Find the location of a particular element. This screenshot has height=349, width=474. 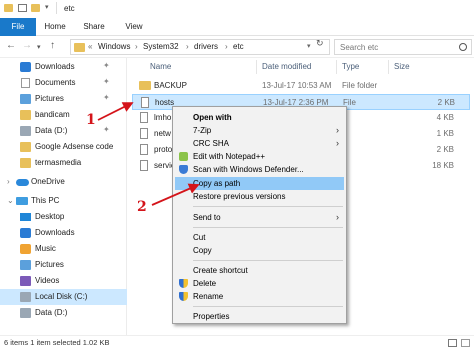

annotation-overlay is located at coordinates (148, 154).